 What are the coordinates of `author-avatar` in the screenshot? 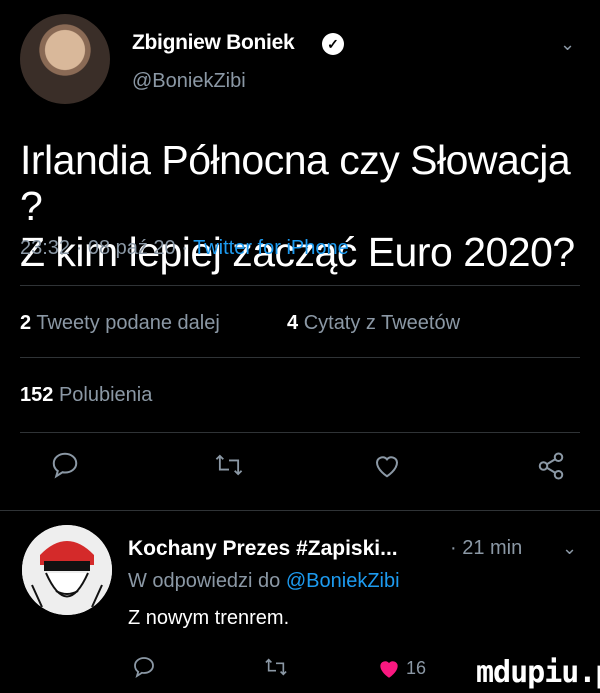 It's located at (65, 59).